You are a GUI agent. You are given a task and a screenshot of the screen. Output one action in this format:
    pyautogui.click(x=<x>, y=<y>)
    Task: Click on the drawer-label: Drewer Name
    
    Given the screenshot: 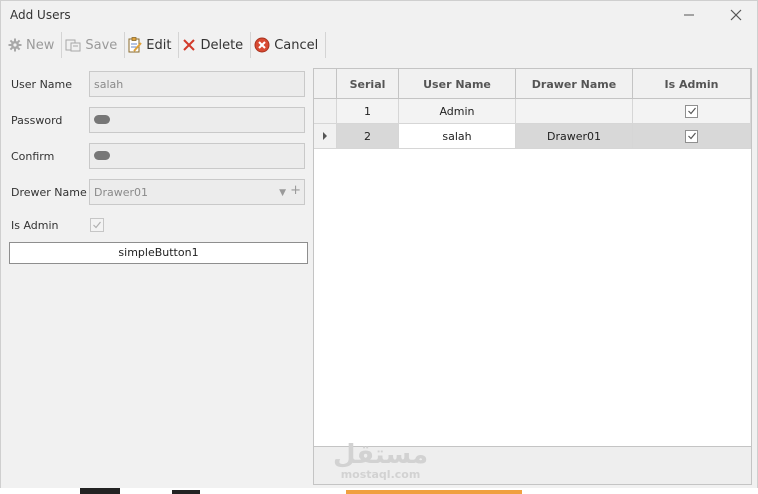 What is the action you would take?
    pyautogui.click(x=49, y=192)
    